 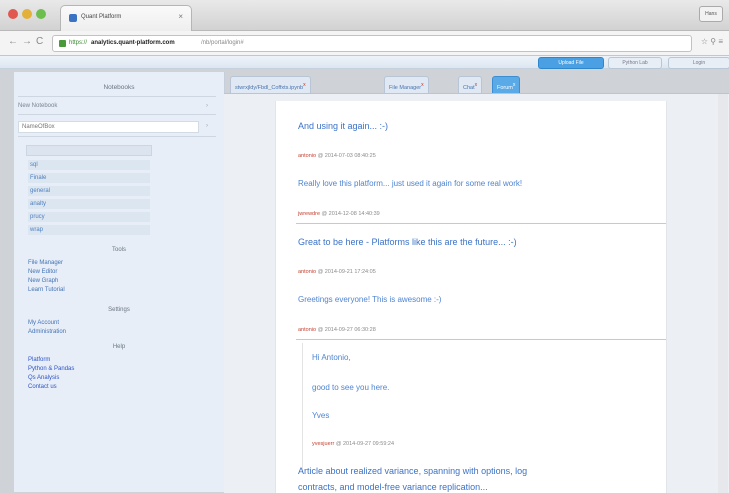 I want to click on help-link: Qs Analysis, so click(x=43, y=378).